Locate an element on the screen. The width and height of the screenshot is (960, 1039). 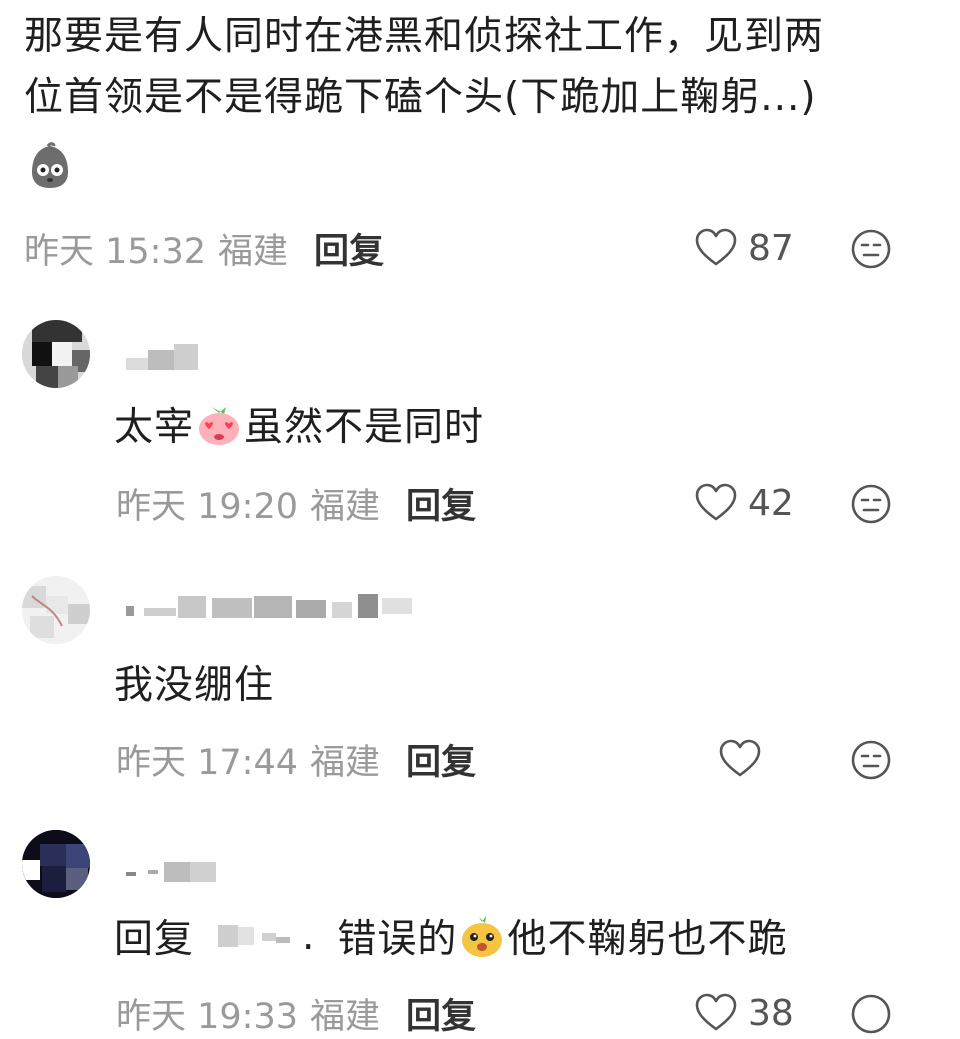
comment-meta: 昨天 19:33 福建 回复 is located at coordinates (296, 1013).